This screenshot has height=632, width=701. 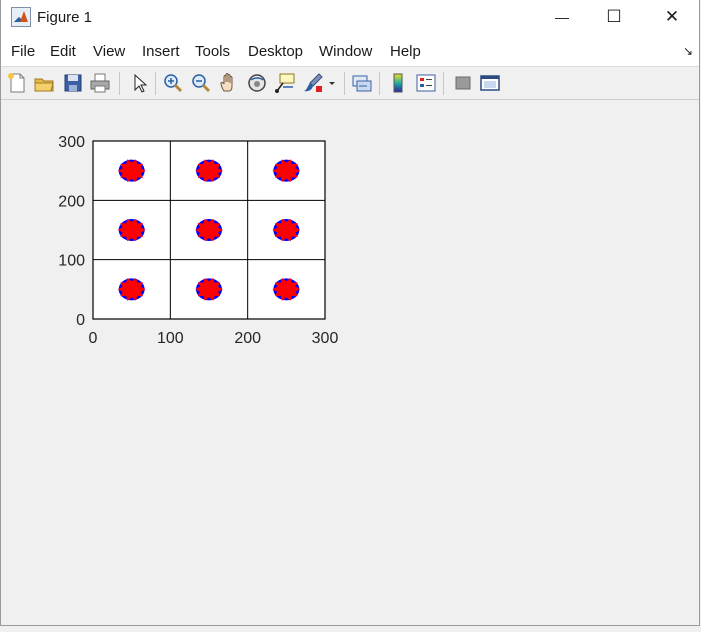 What do you see at coordinates (247, 338) in the screenshot?
I see `x-tick-label: 200` at bounding box center [247, 338].